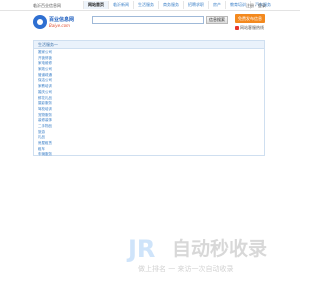 The height and width of the screenshot is (300, 320). Describe the element at coordinates (120, 5) in the screenshot. I see `nav-item: 临沂新闻` at that location.